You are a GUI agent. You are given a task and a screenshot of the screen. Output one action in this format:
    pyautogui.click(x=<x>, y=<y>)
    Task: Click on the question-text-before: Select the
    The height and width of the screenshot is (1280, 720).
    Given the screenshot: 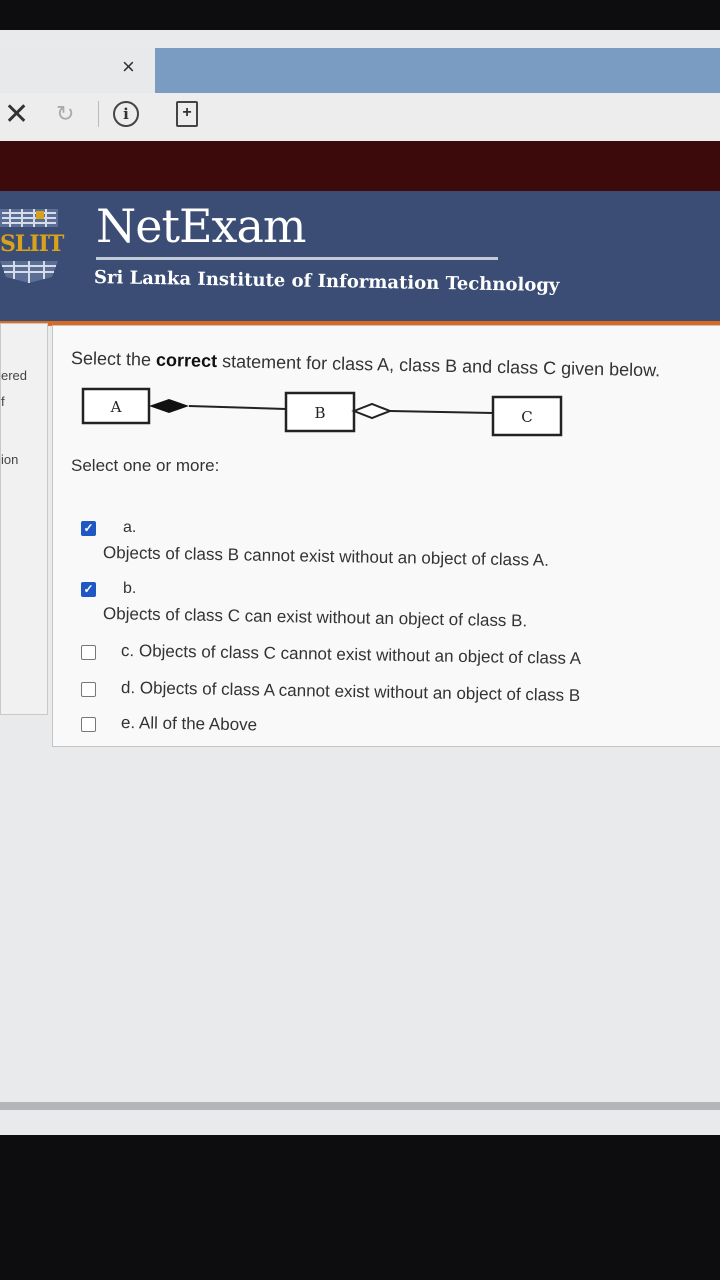 What is the action you would take?
    pyautogui.click(x=113, y=359)
    